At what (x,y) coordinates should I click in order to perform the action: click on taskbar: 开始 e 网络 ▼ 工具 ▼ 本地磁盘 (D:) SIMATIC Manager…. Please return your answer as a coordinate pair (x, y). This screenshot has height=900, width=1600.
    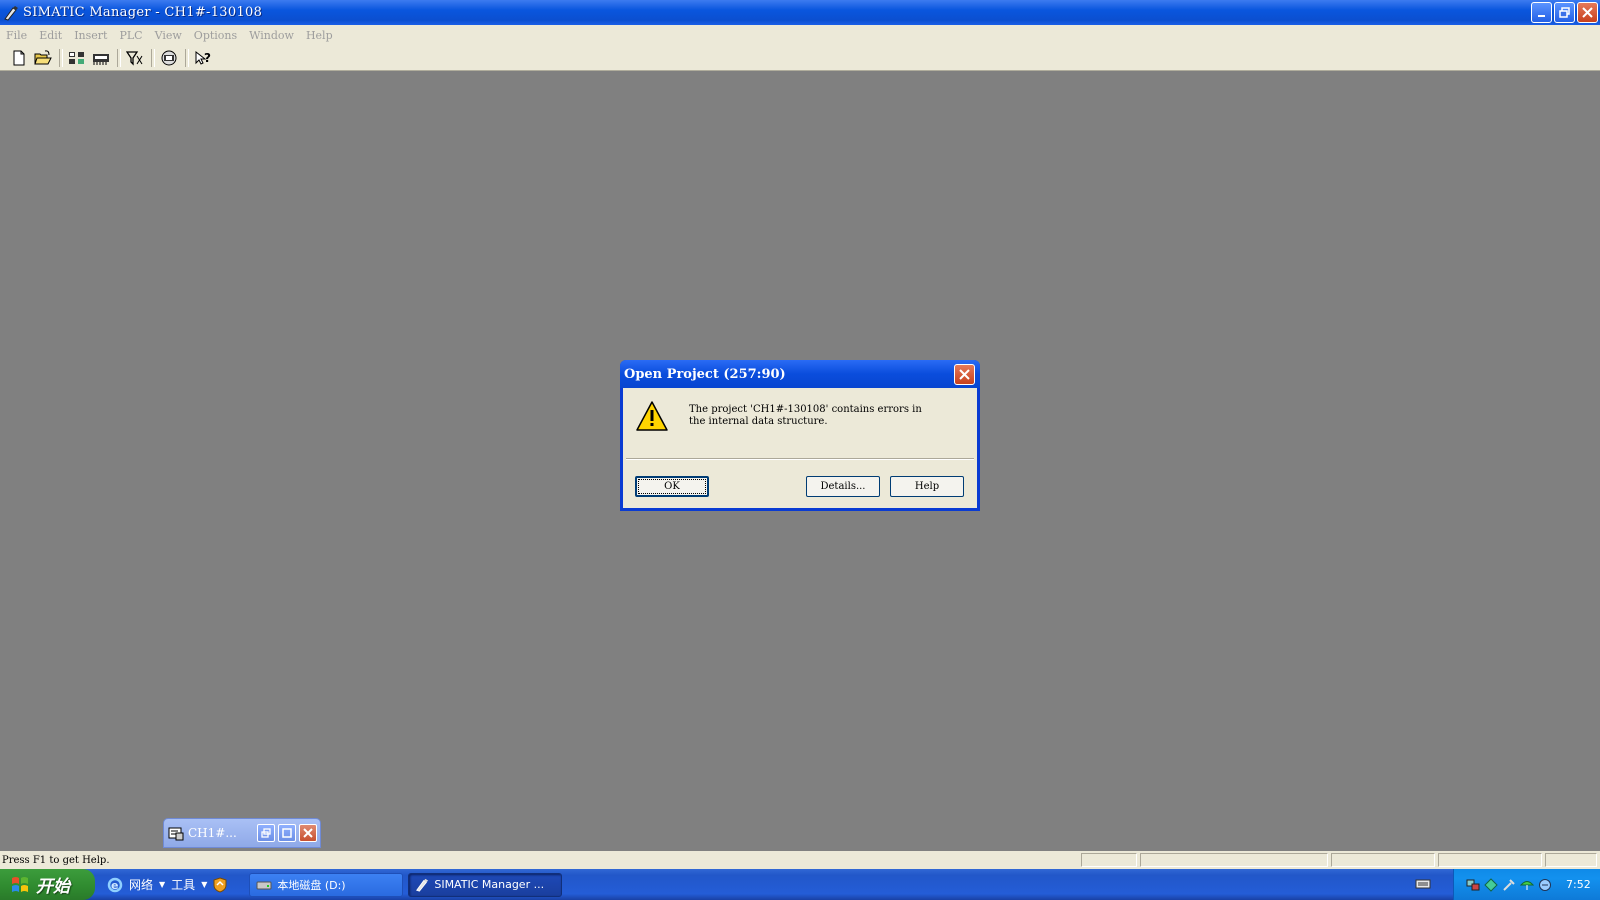
    Looking at the image, I should click on (800, 884).